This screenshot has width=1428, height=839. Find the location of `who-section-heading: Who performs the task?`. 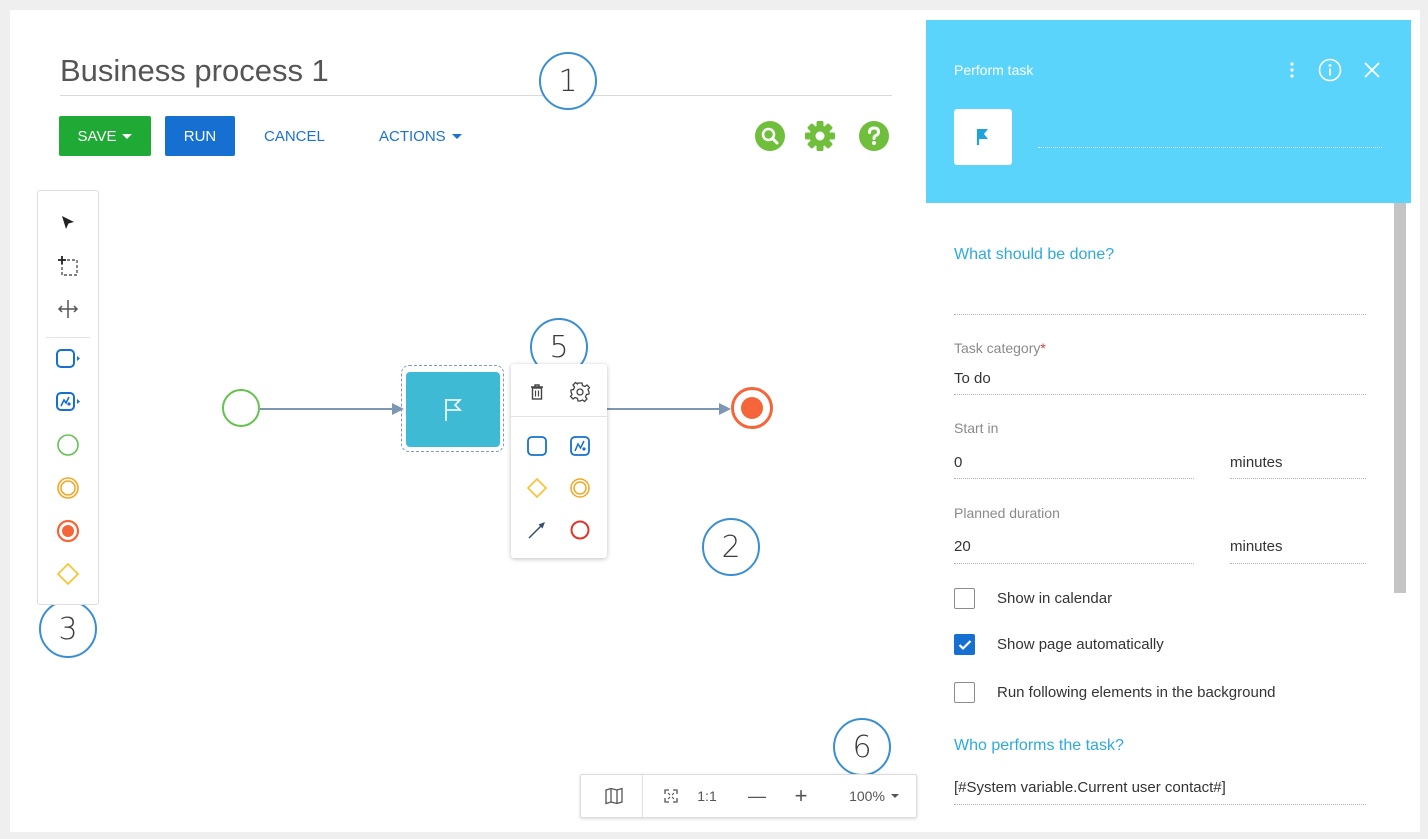

who-section-heading: Who performs the task? is located at coordinates (1039, 745).